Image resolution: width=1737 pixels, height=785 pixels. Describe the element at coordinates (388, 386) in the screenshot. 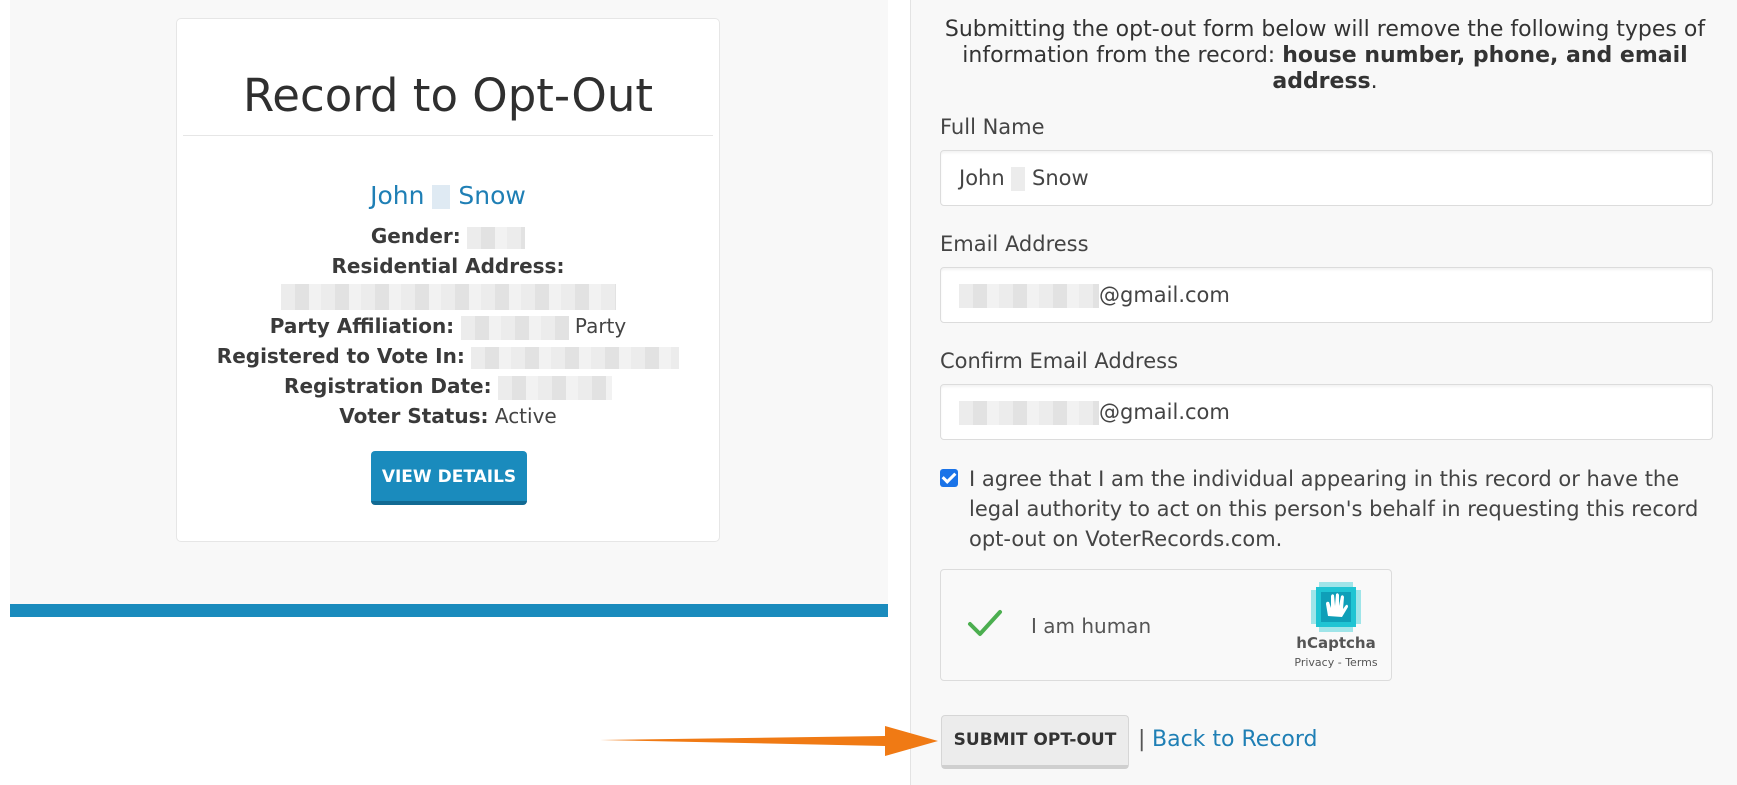

I see `registration-date-label: Registration Date:` at that location.